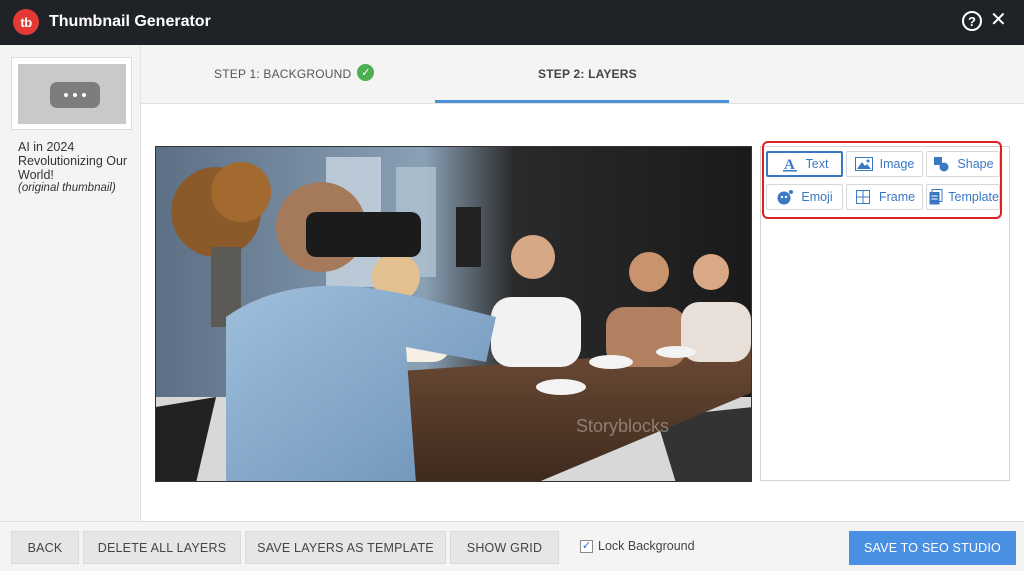 This screenshot has height=571, width=1024. I want to click on step-1-label: STEP 1: BACKGROUND, so click(283, 74).